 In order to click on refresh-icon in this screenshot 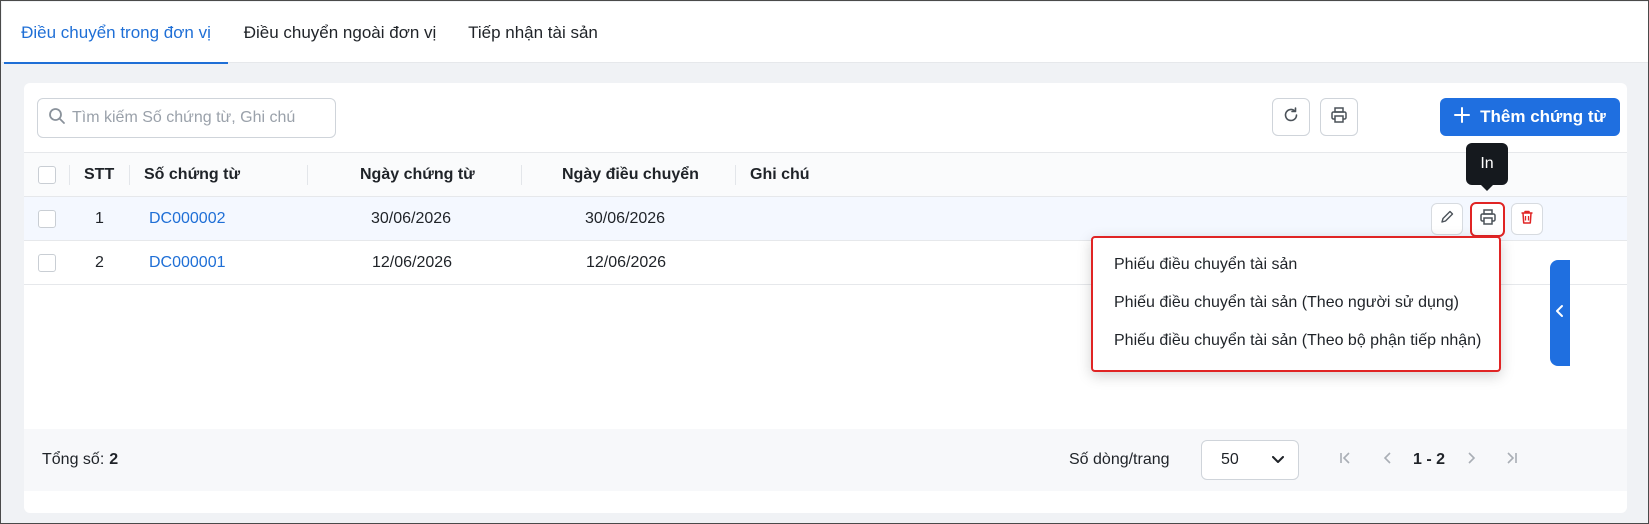, I will do `click(1291, 117)`.